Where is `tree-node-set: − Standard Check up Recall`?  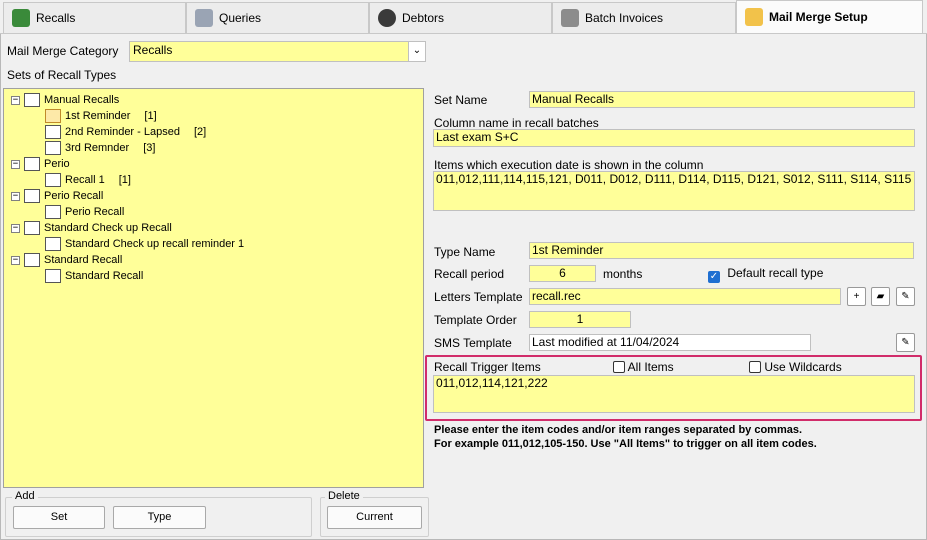
tree-node-set: − Standard Check up Recall is located at coordinates (91, 228).